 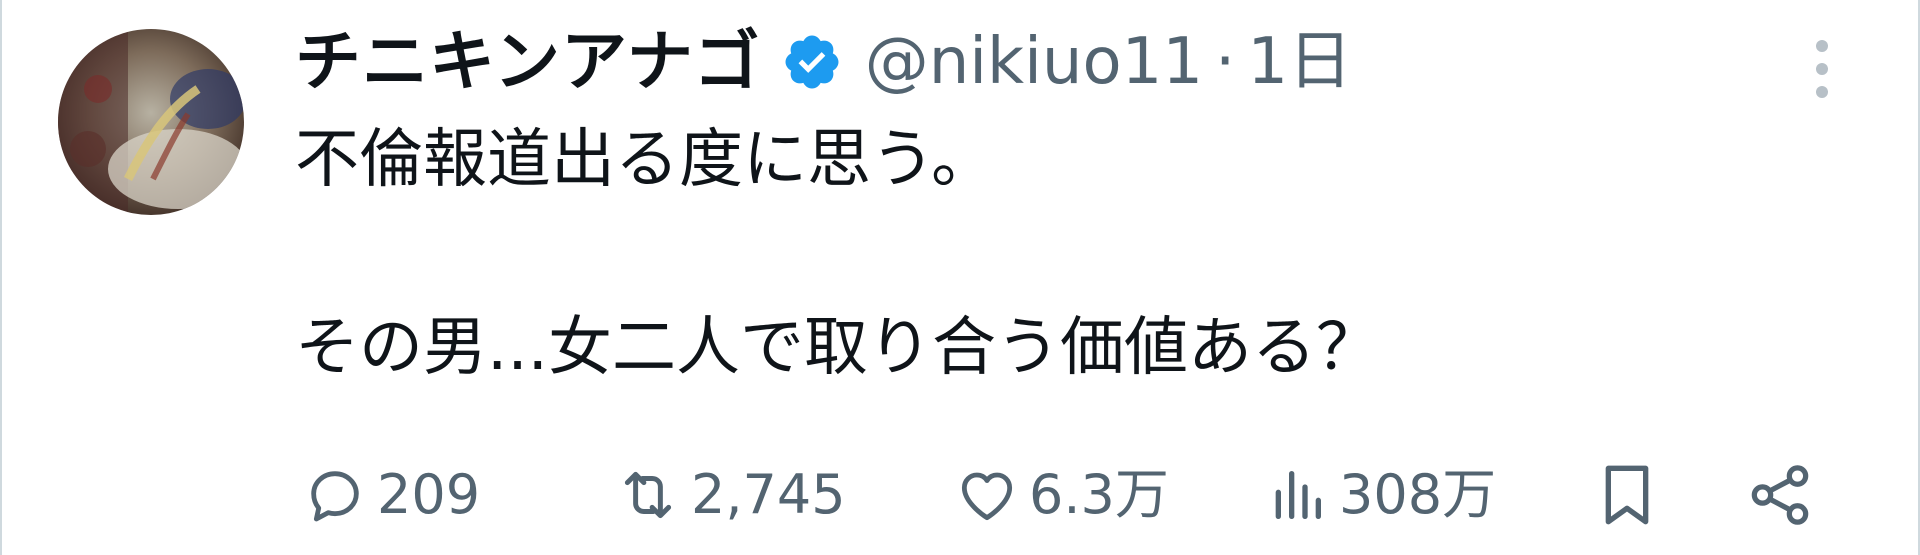 I want to click on timestamp: 1日, so click(x=1299, y=62).